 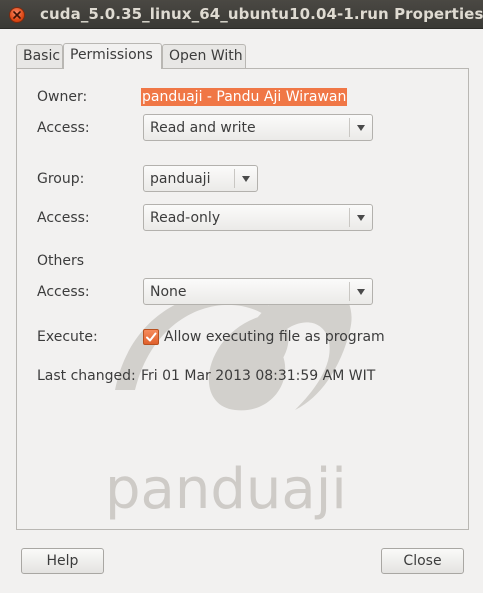 What do you see at coordinates (168, 292) in the screenshot?
I see `others-access-value: None` at bounding box center [168, 292].